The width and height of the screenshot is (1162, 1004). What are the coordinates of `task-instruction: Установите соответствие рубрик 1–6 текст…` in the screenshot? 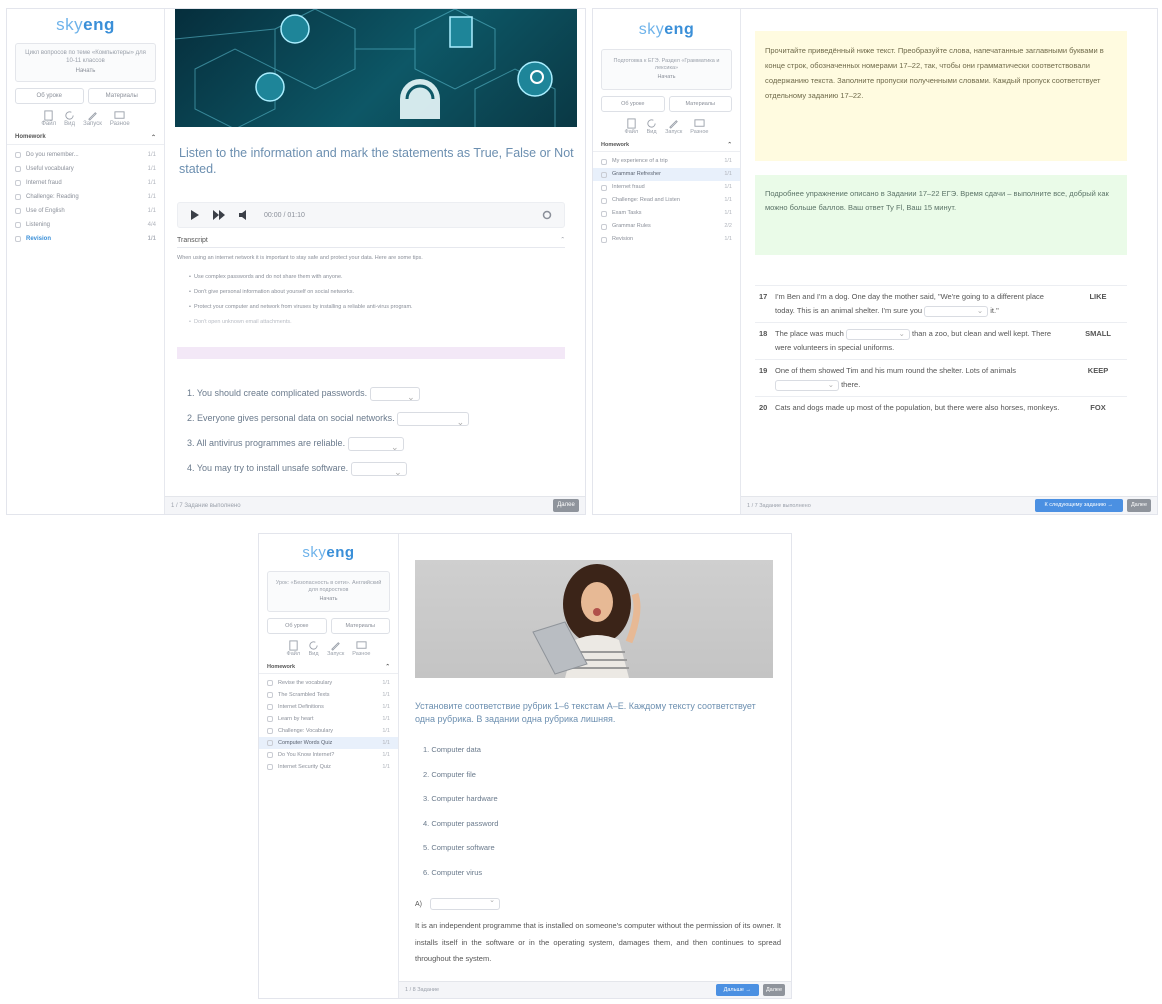 It's located at (585, 712).